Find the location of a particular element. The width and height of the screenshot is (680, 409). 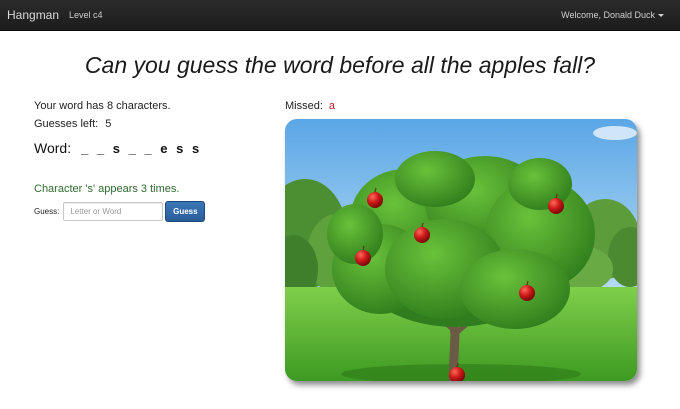

guesses-left-label: Guesses left: is located at coordinates (66, 124).